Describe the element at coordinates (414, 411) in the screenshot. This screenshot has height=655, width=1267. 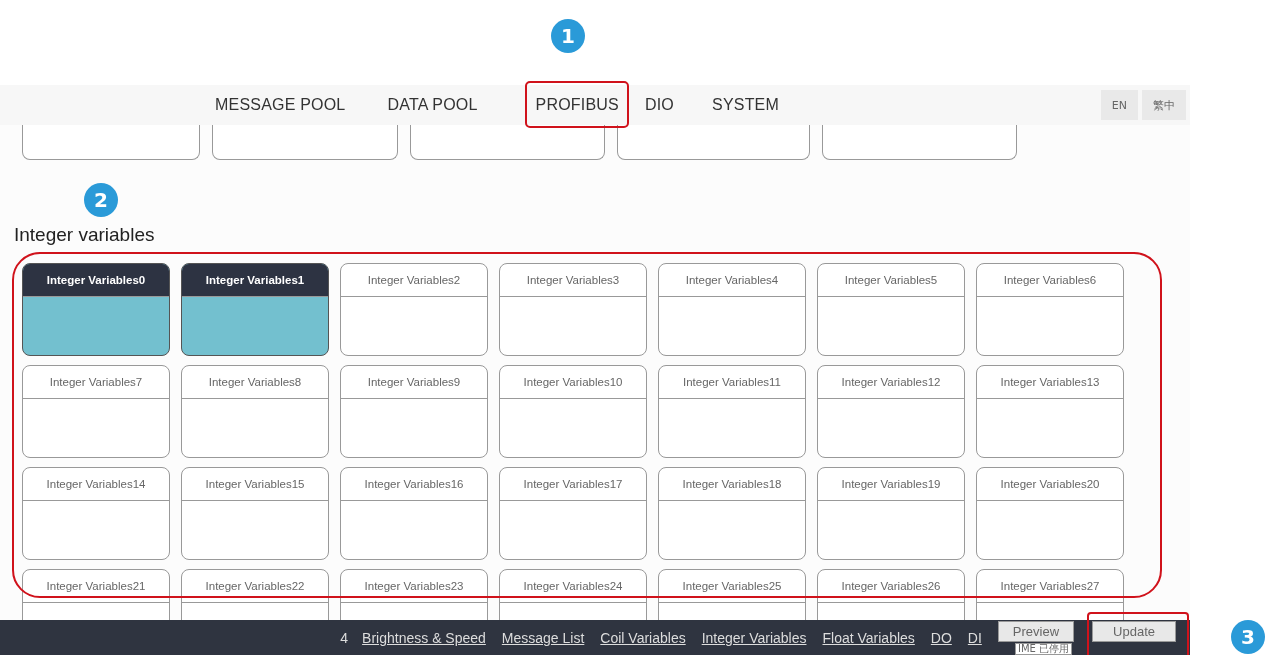
I see `variable-card: Integer Variables9` at that location.